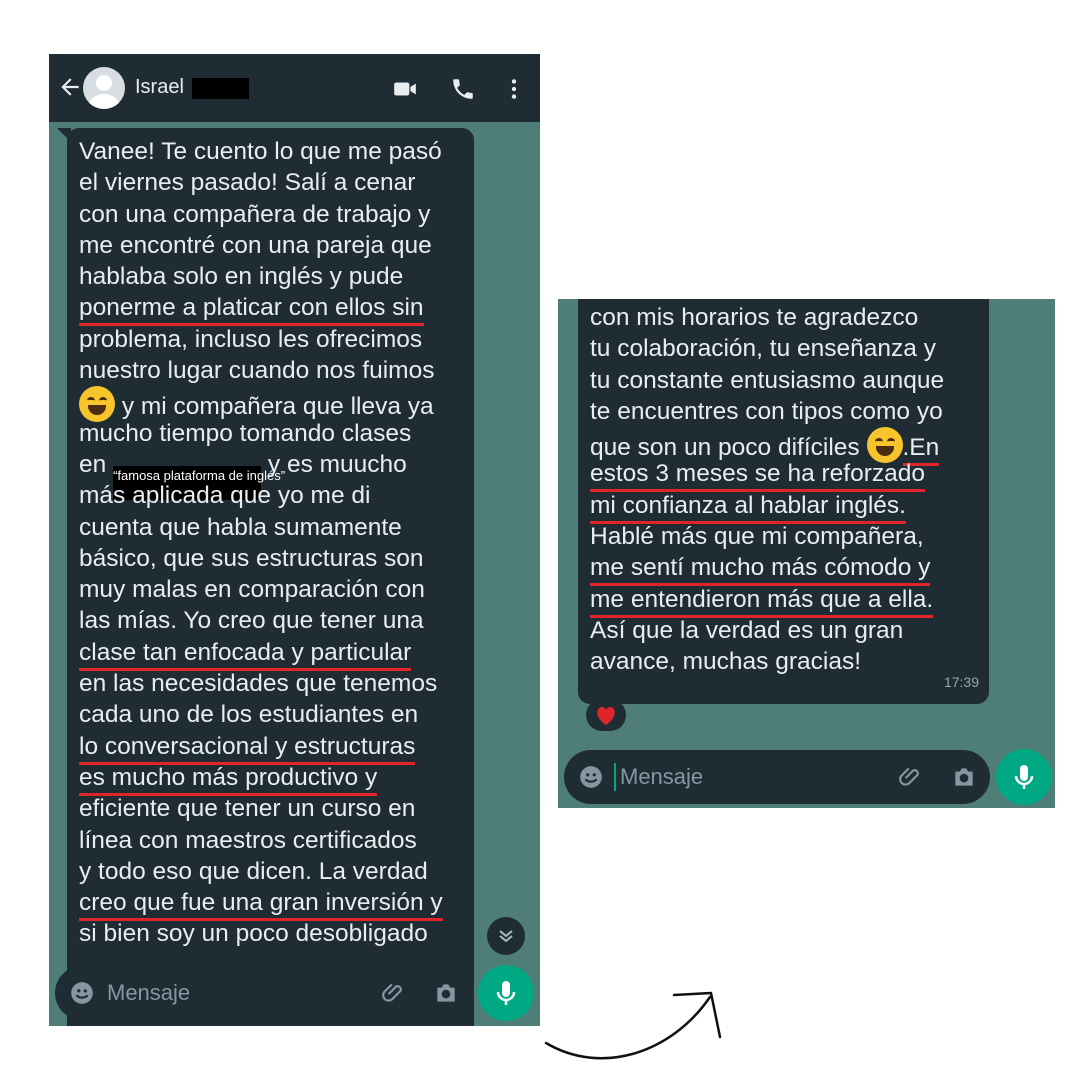  I want to click on message-line: creo que fue una gran inversión y, so click(271, 904).